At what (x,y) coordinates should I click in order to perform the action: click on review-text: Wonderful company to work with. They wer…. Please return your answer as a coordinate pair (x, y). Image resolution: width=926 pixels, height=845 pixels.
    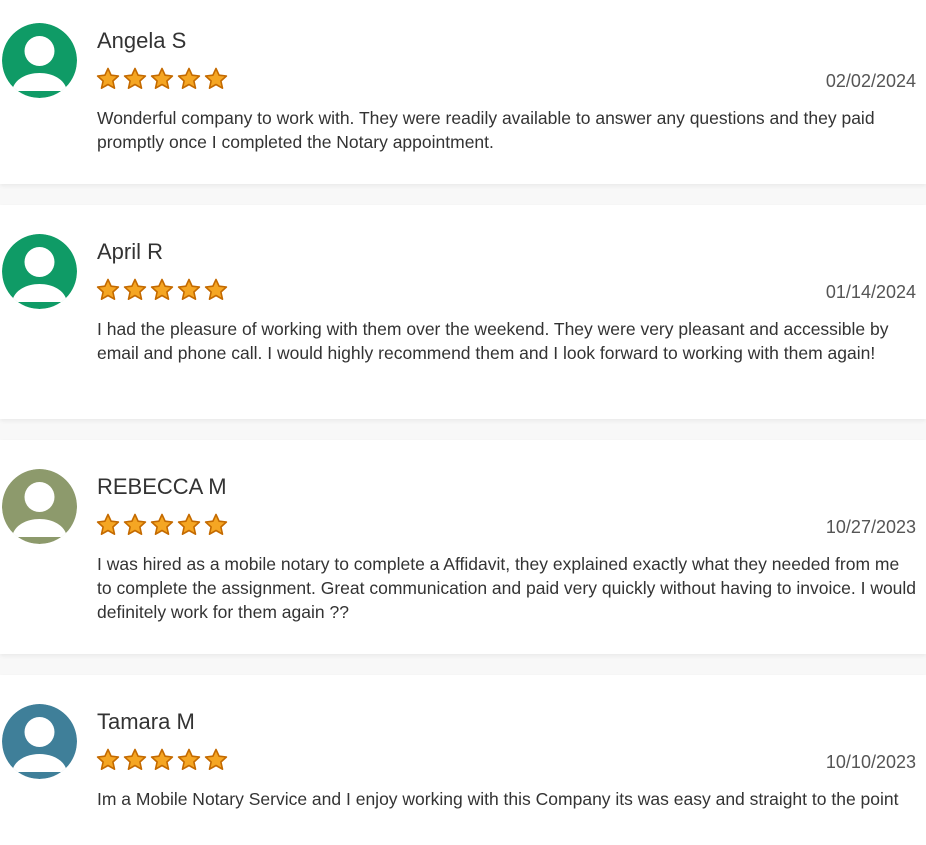
    Looking at the image, I should click on (486, 130).